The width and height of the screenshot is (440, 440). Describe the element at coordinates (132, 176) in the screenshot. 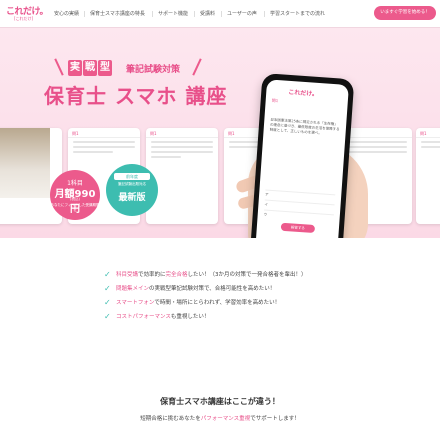

I see `new-badge-line1: 前年度` at that location.